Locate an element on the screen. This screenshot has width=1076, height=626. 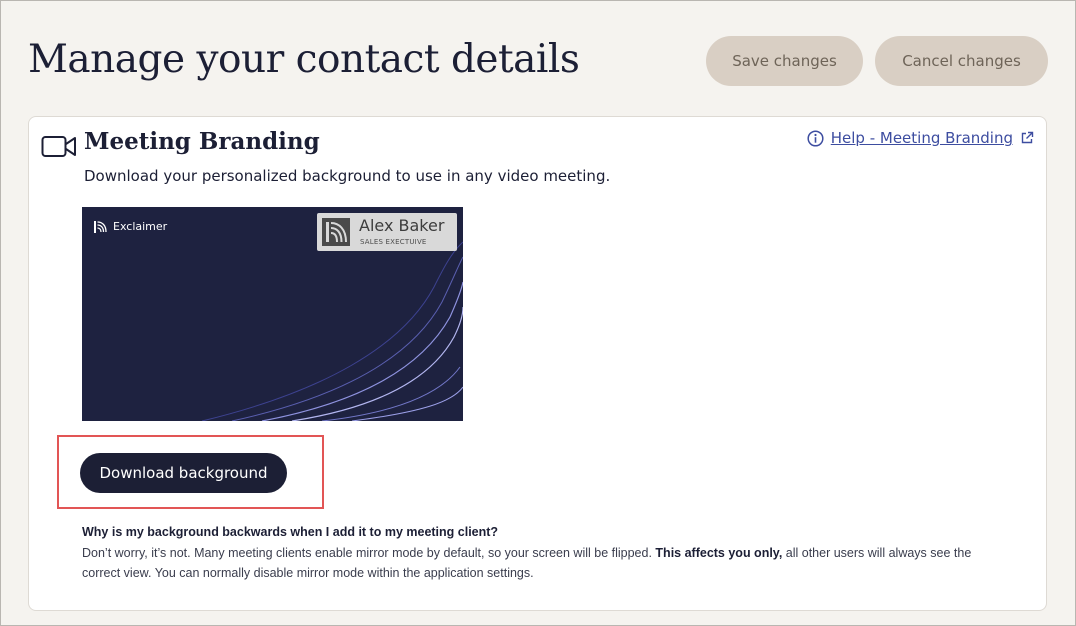
background-preview-image: Exclaimer Alex Baker SALES EXECTUIVE is located at coordinates (272, 314).